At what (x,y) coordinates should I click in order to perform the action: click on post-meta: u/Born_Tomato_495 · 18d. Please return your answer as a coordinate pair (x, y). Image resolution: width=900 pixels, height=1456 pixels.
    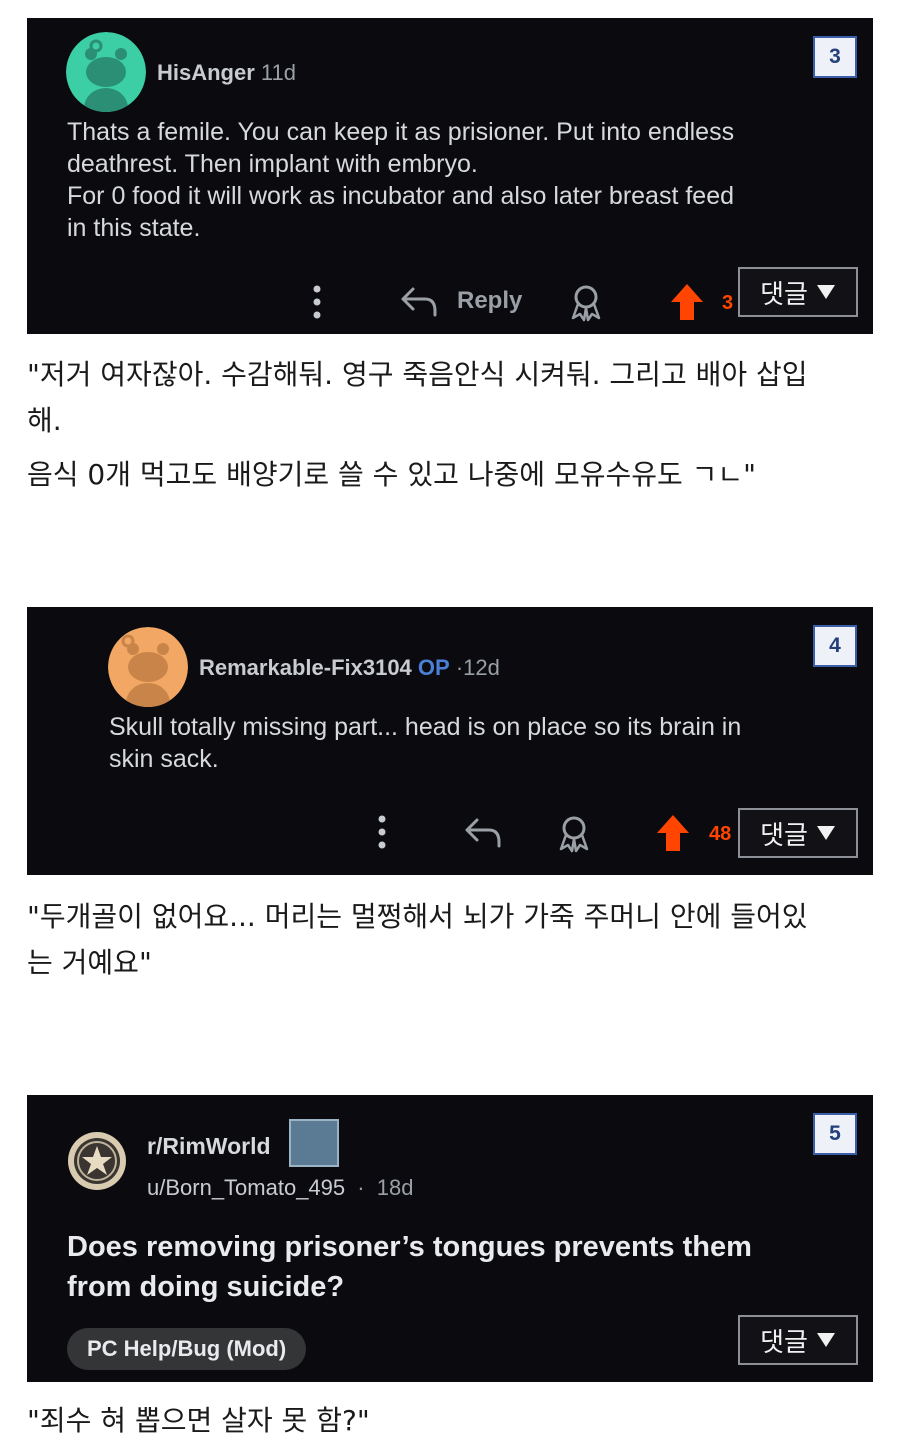
    Looking at the image, I should click on (280, 1188).